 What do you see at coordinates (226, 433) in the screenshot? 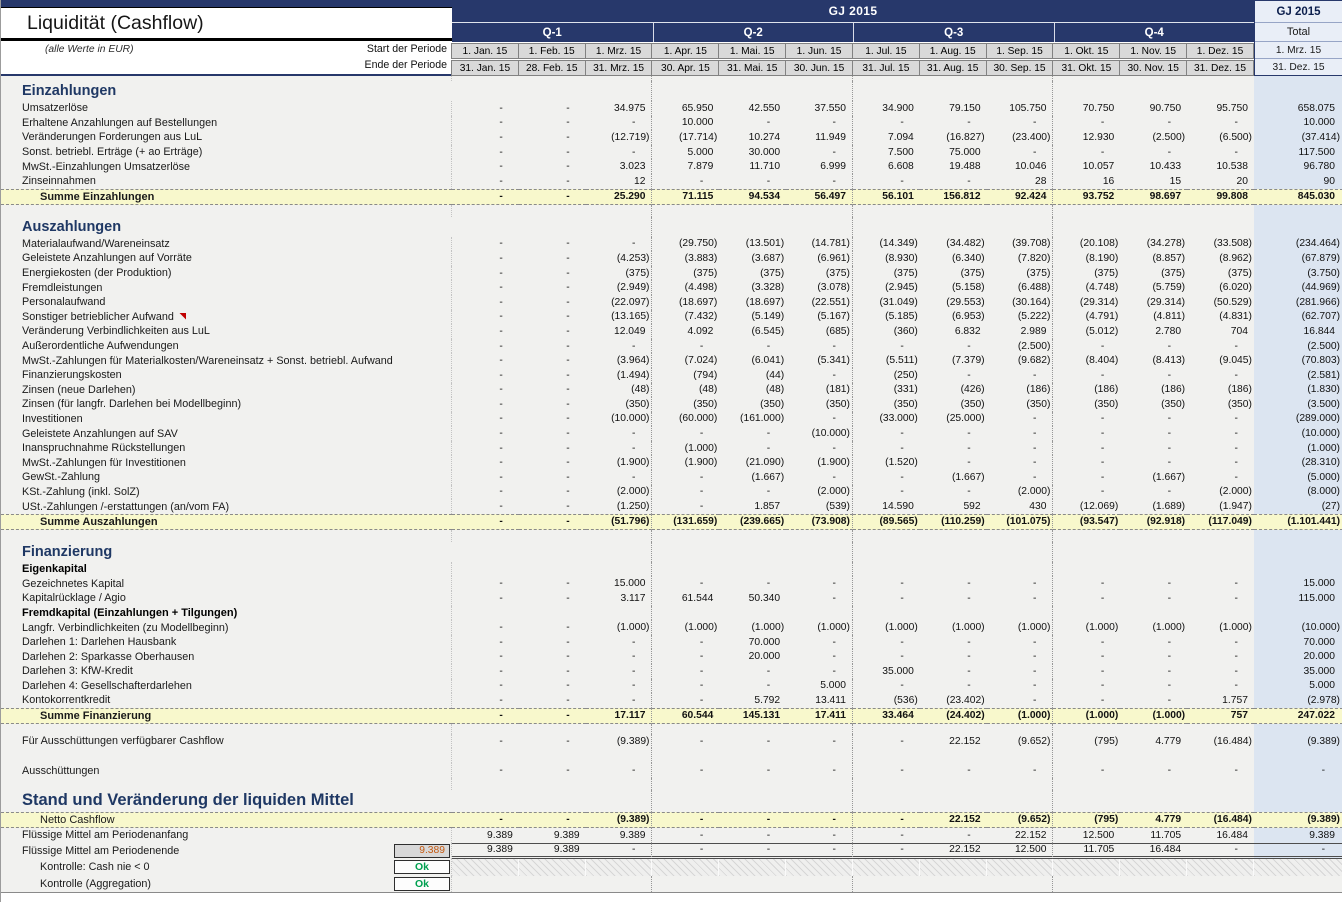
I see `row-label: Geleistete Anzahlungen auf SAV` at bounding box center [226, 433].